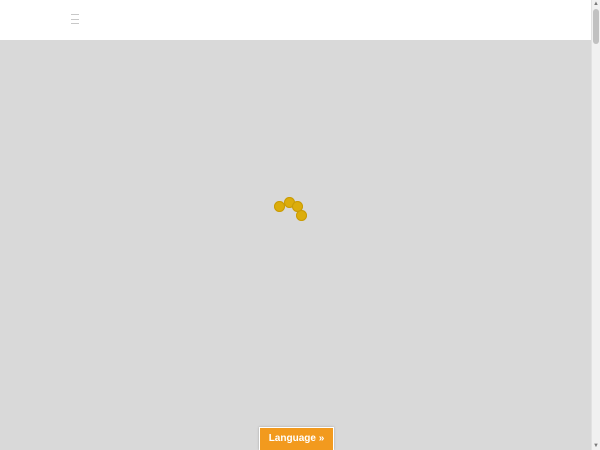 The height and width of the screenshot is (450, 600). I want to click on loading-dots-icon, so click(291, 209).